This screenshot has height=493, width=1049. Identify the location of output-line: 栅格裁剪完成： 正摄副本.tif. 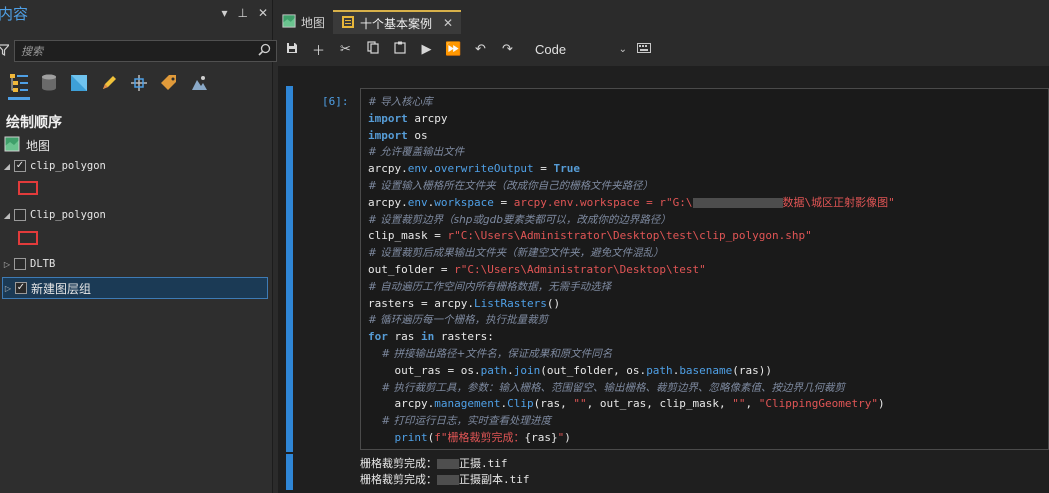
(445, 479).